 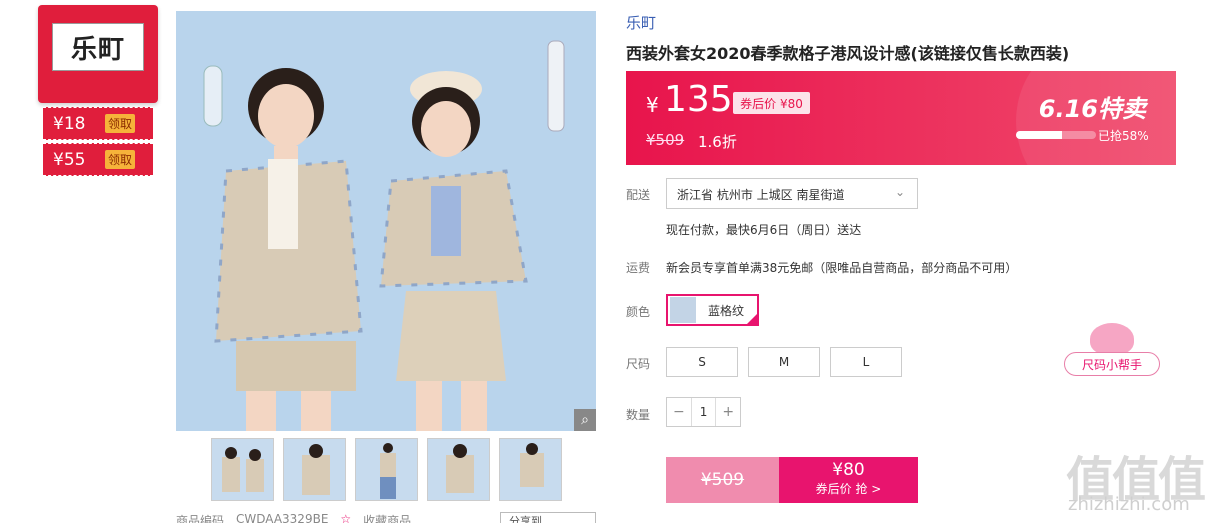 I want to click on color-label: 颜色, so click(x=638, y=312).